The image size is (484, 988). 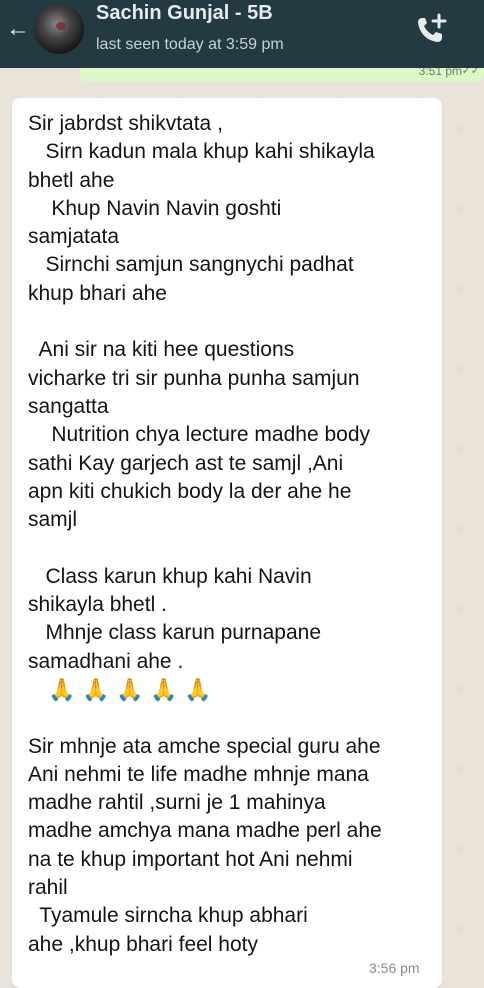 I want to click on message-line: Nutrition chya lecture madhe body, so click(x=199, y=435).